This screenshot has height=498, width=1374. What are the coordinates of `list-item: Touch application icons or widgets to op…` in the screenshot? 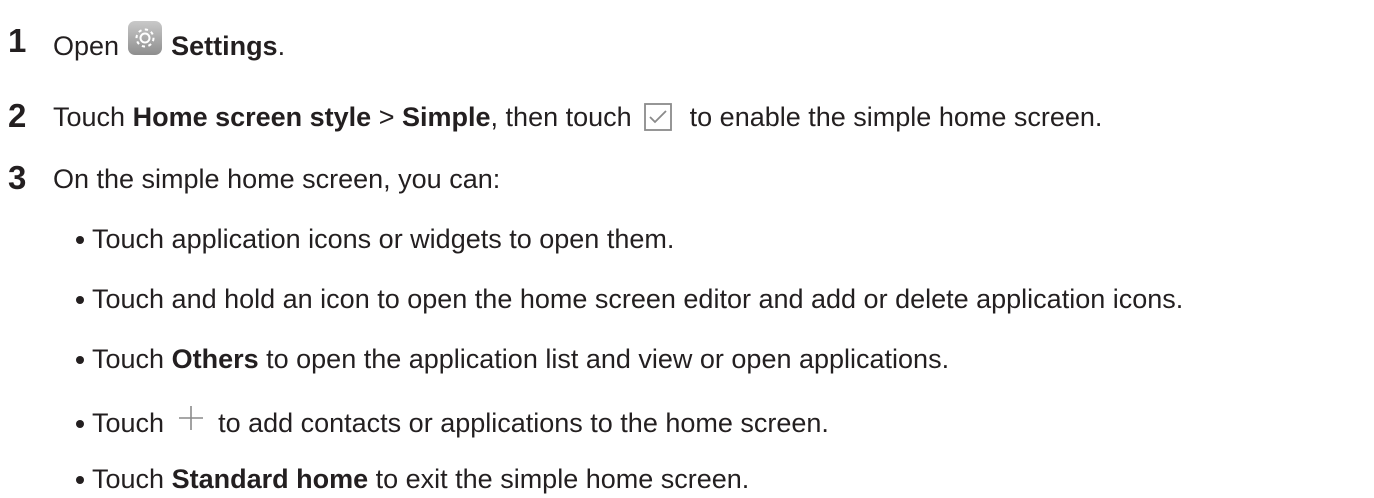 It's located at (375, 239).